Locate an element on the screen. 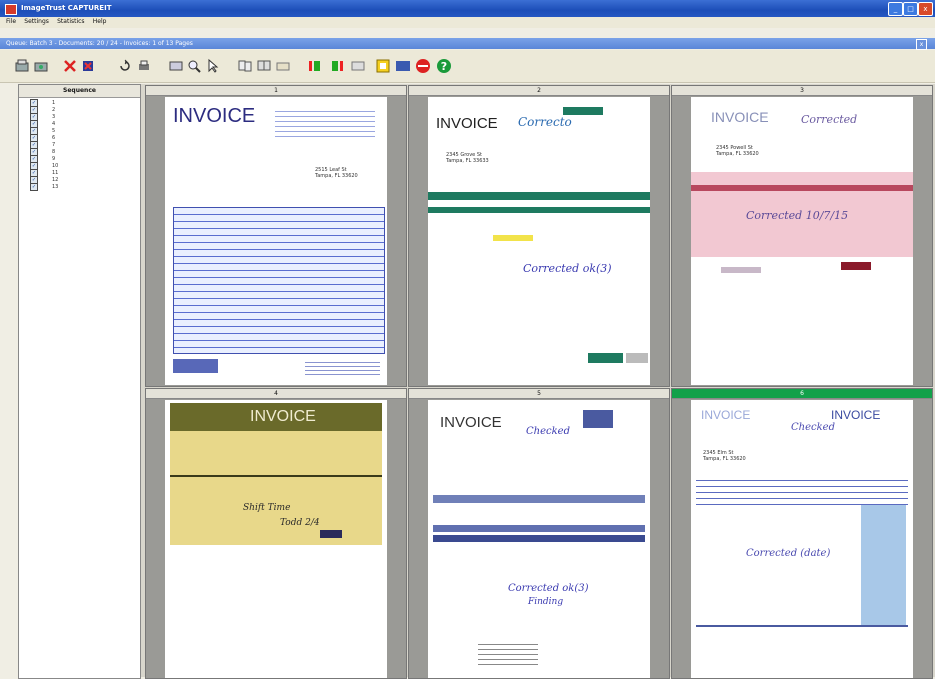 This screenshot has width=935, height=679. print-icon is located at coordinates (144, 66).